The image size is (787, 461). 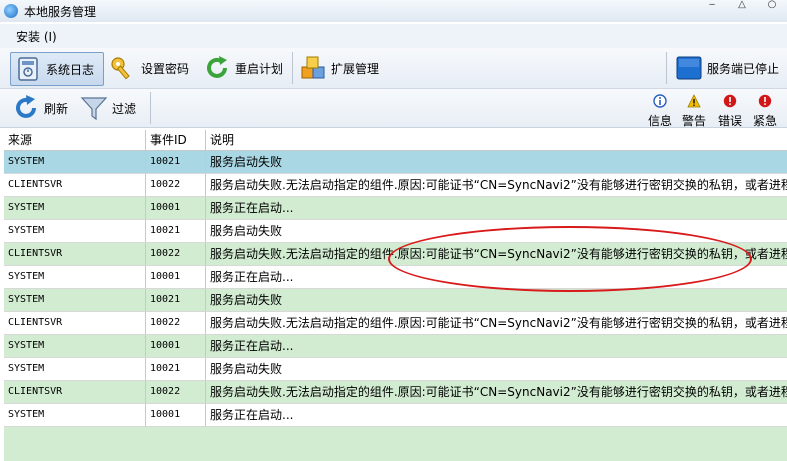 What do you see at coordinates (694, 111) in the screenshot?
I see `level-warning: 警告` at bounding box center [694, 111].